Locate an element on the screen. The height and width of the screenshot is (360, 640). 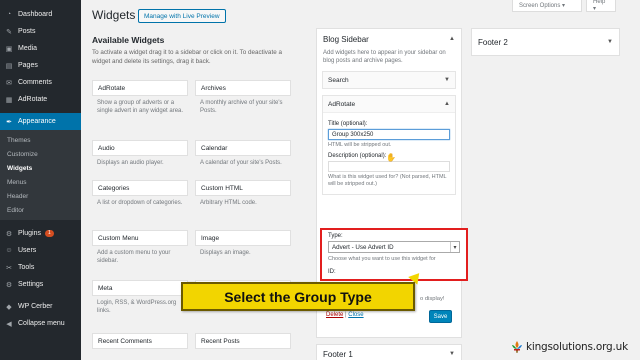
widget-card-title: Calendar is located at coordinates (243, 148).